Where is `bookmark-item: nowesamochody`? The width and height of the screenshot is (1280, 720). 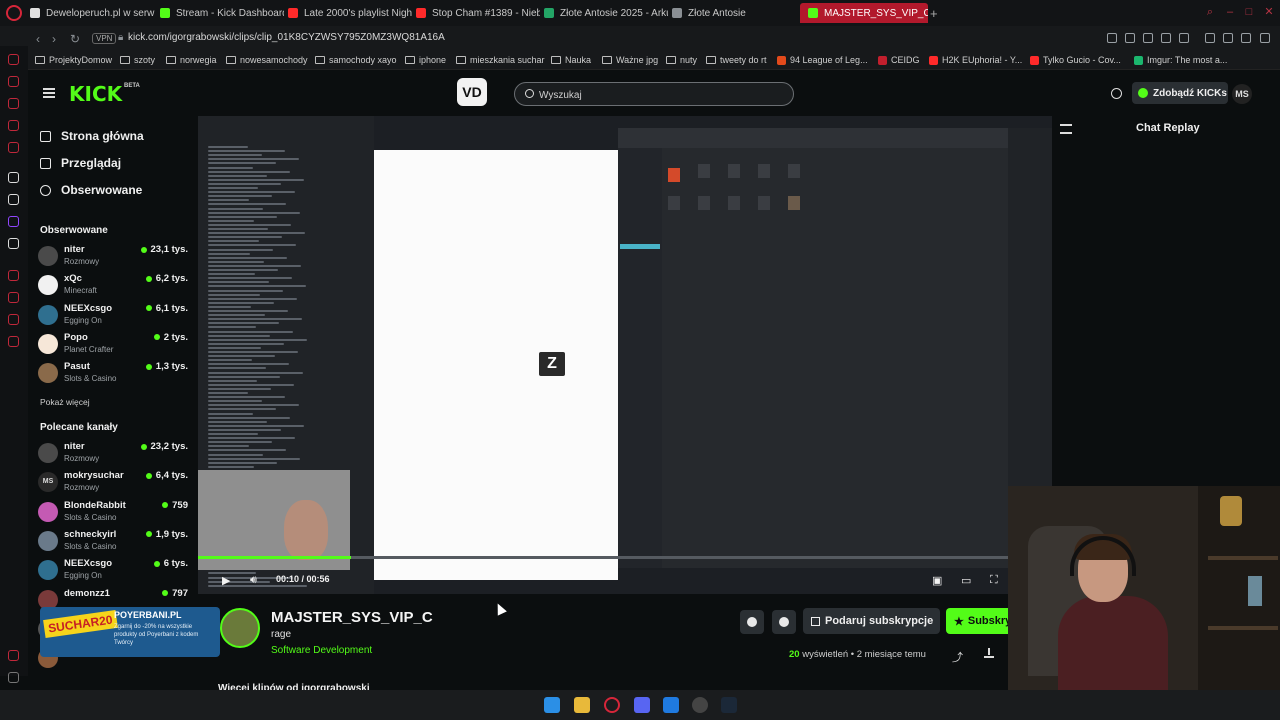
bookmark-item: nowesamochody is located at coordinates (267, 60).